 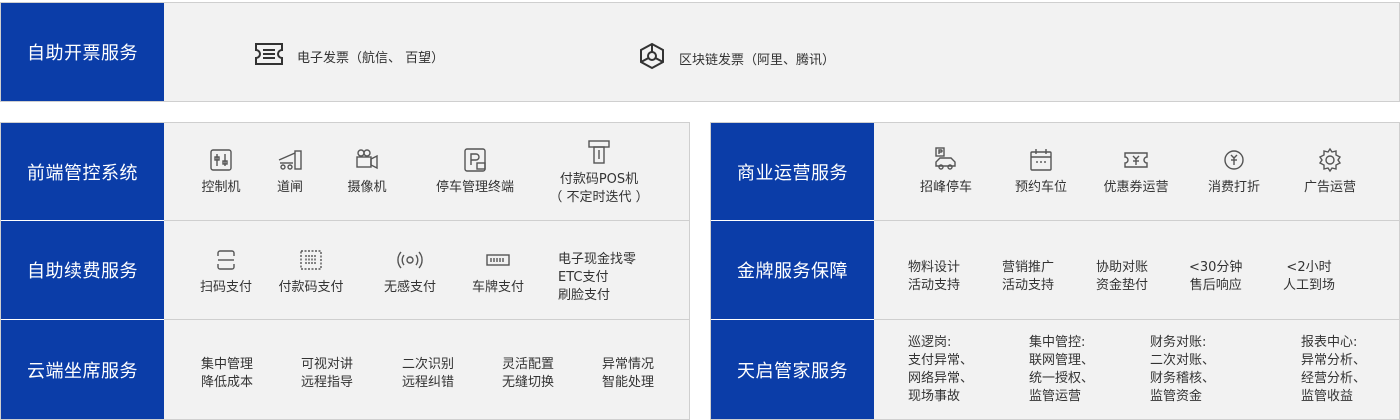 I want to click on butler-item: 报表中心: 异常分析、 经营分析、 监管收益, so click(x=1333, y=370).